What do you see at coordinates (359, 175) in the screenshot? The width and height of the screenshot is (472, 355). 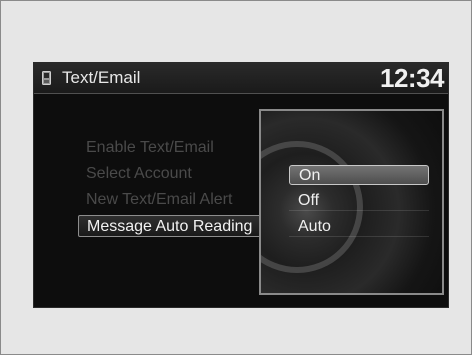 I see `option-on: On` at bounding box center [359, 175].